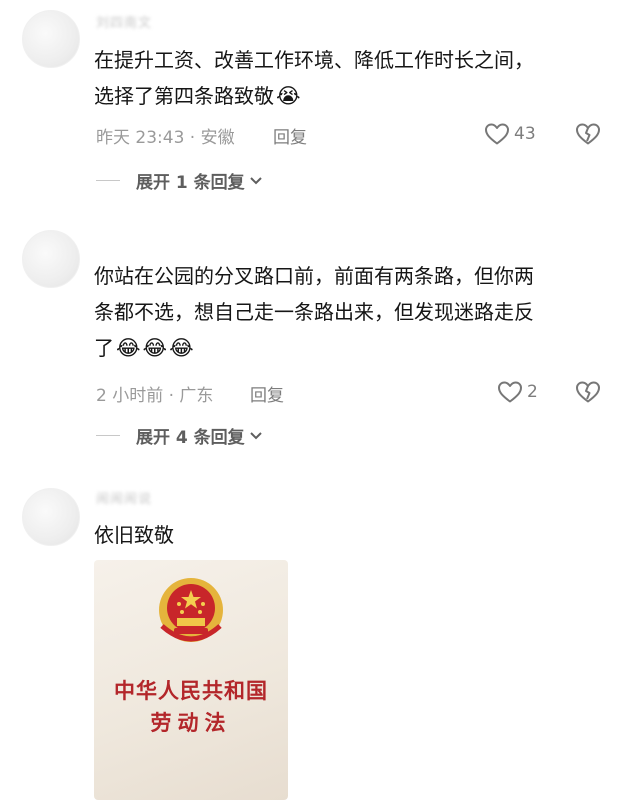  Describe the element at coordinates (288, 96) in the screenshot. I see `emoji-icon: 😭` at that location.